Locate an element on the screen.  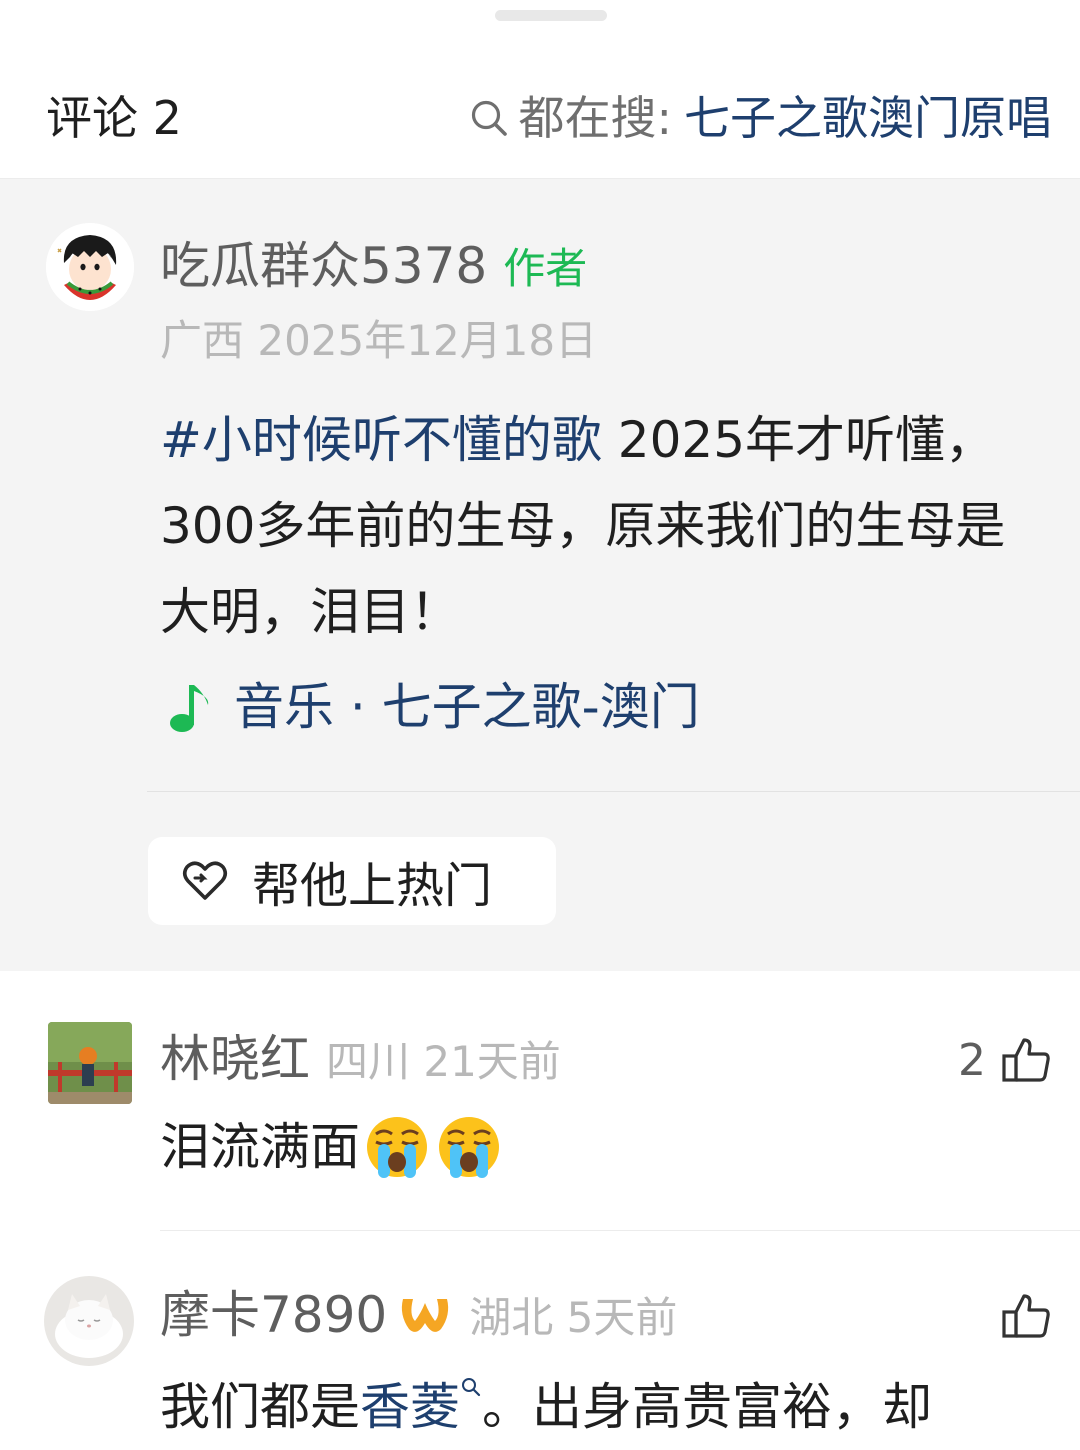
hot-search-bar: 都在搜: 七子之歌澳门原唱 is located at coordinates (760, 118).